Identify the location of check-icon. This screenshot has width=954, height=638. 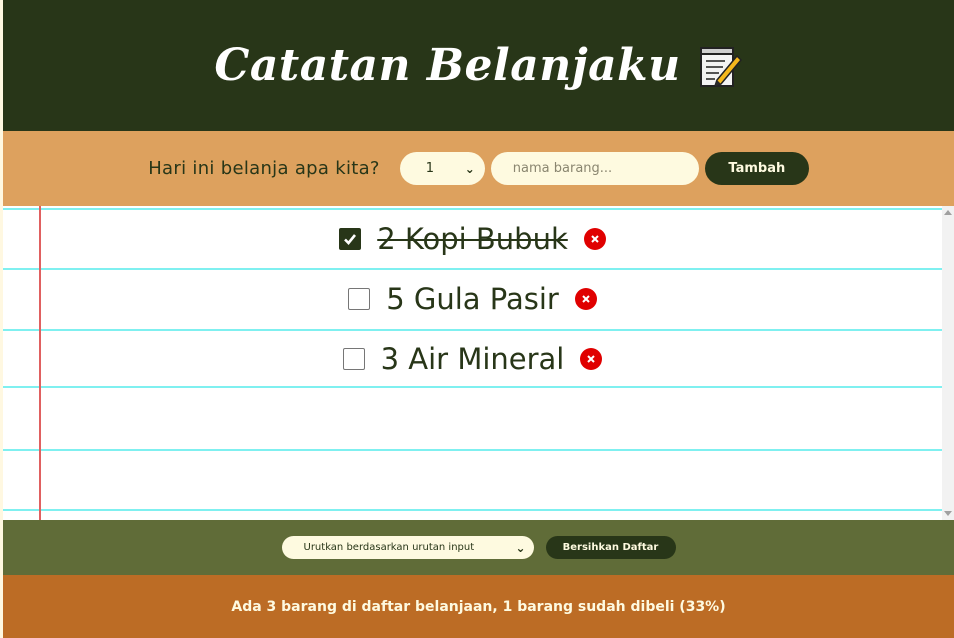
(350, 239).